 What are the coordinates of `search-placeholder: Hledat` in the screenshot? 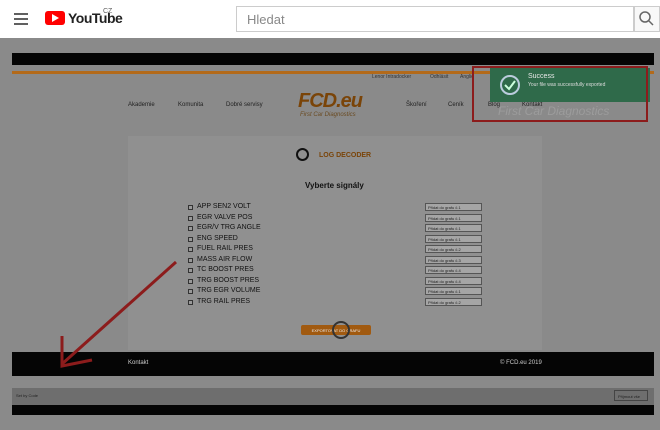 It's located at (266, 19).